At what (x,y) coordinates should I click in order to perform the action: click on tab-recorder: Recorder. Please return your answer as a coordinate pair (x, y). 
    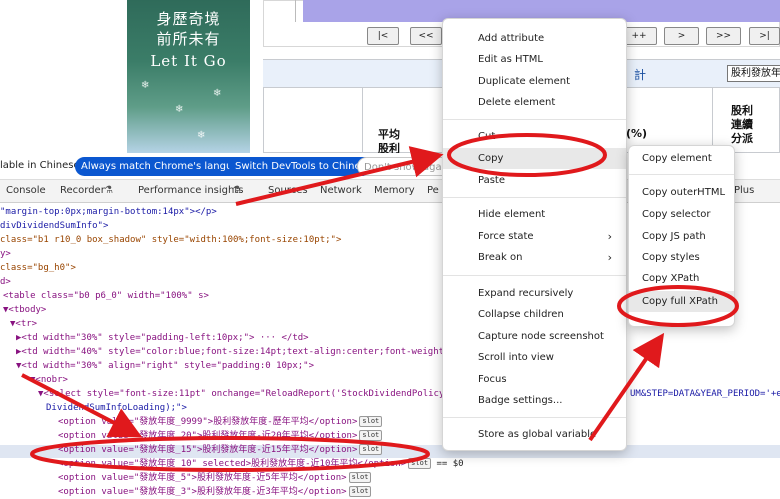
    Looking at the image, I should click on (82, 190).